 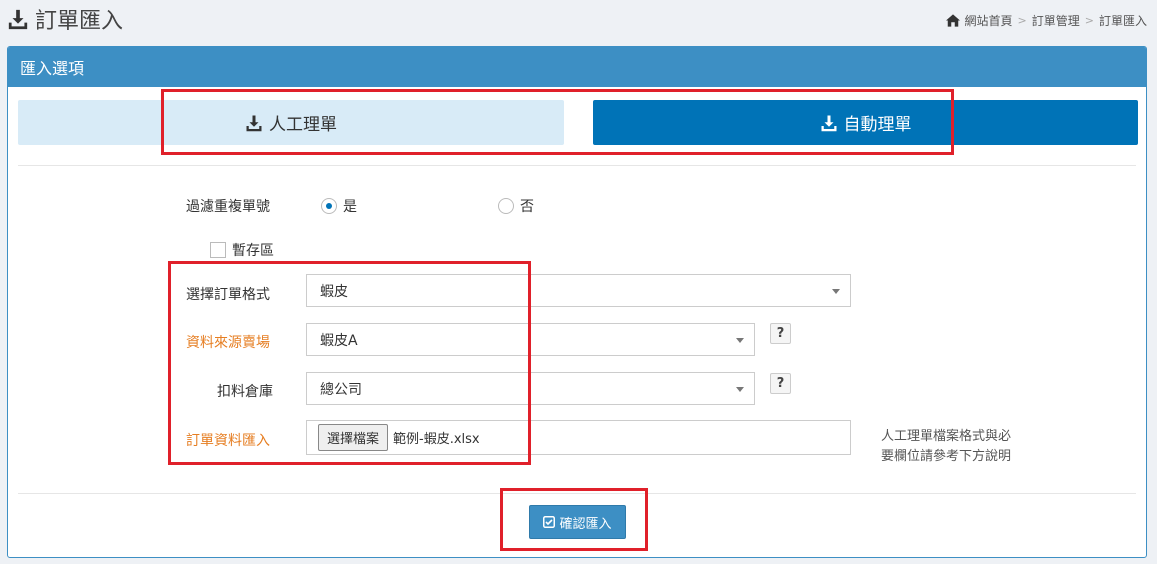 I want to click on filter-yes-radio: 是, so click(x=339, y=206).